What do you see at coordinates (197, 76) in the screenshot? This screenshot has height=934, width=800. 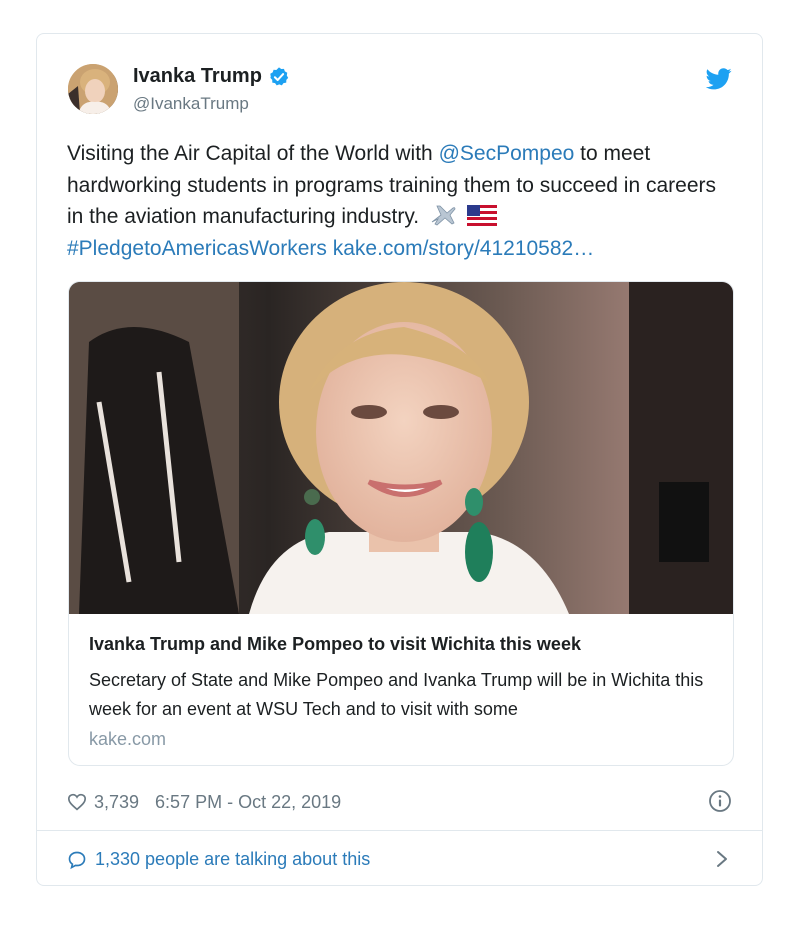 I see `author-name-text: Ivanka Trump` at bounding box center [197, 76].